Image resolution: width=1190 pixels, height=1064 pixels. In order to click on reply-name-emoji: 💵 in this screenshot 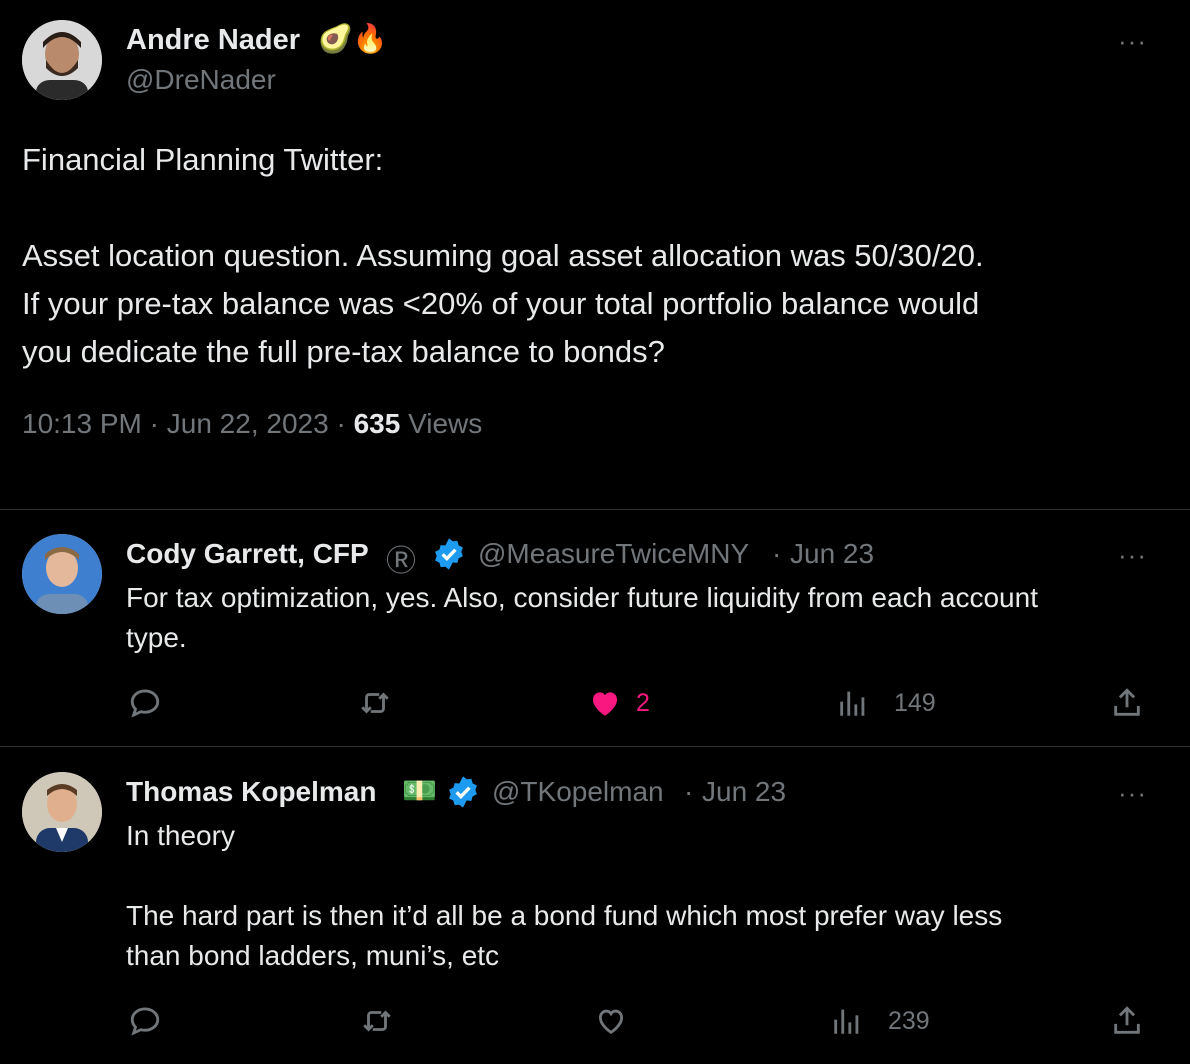, I will do `click(419, 790)`.